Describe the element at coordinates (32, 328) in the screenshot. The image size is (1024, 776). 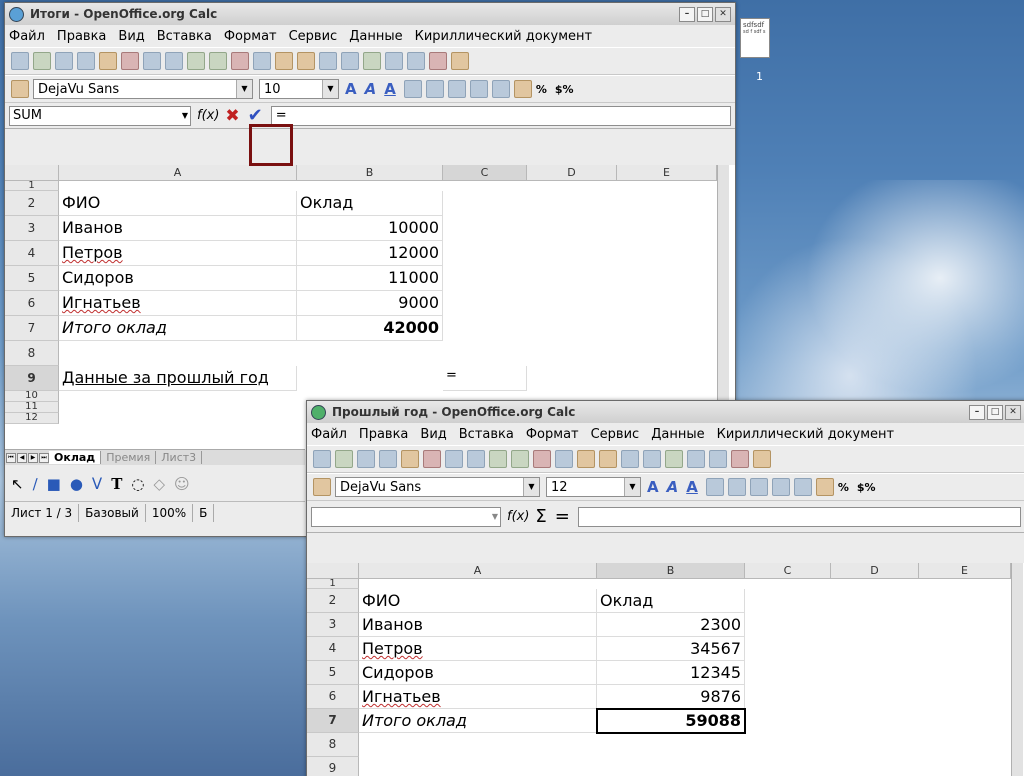
I see `row-header: 7` at that location.